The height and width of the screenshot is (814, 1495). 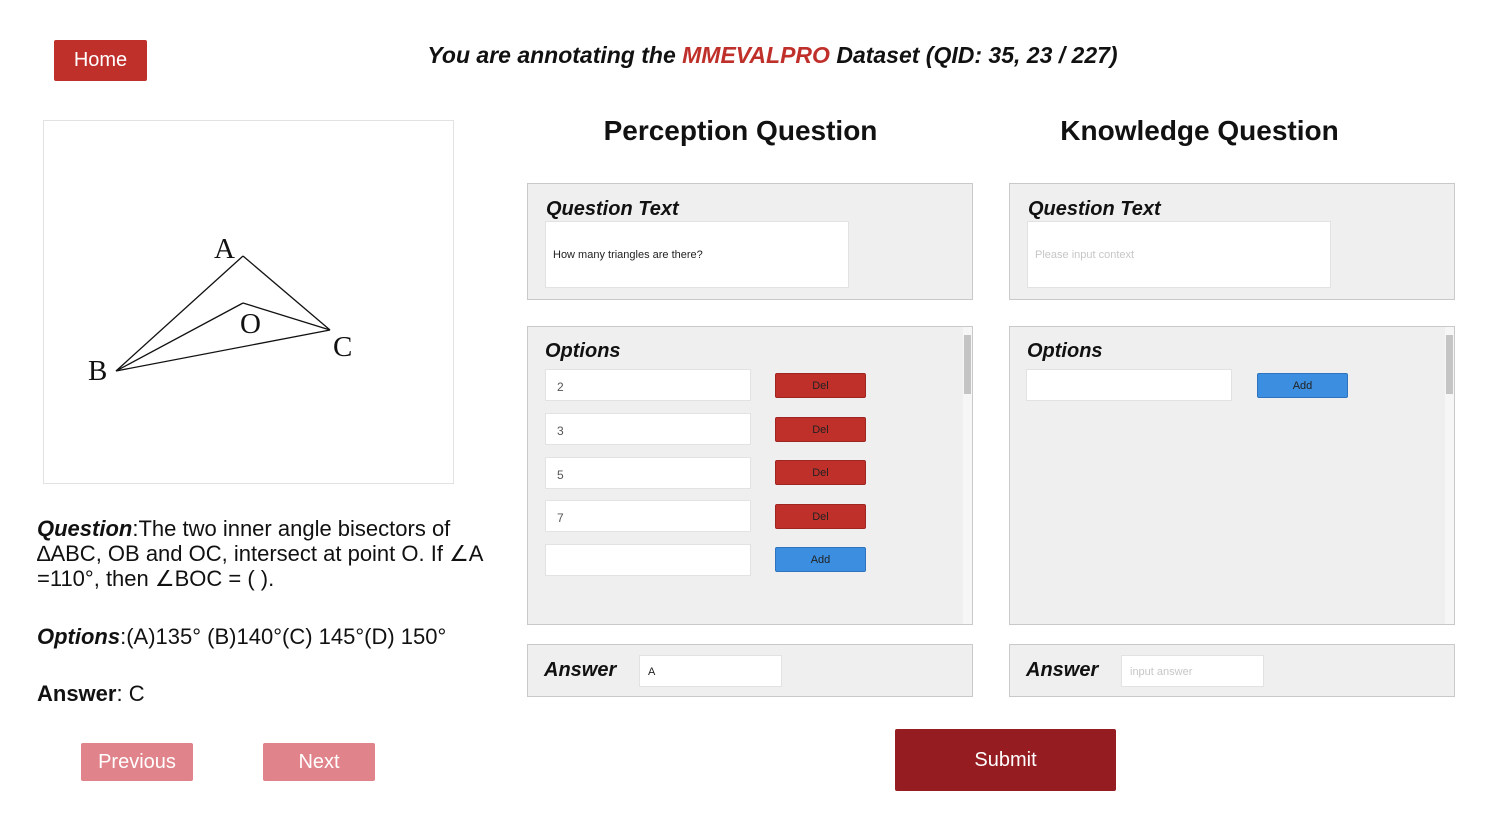 What do you see at coordinates (1199, 130) in the screenshot?
I see `knowledge-title: Knowledge Question` at bounding box center [1199, 130].